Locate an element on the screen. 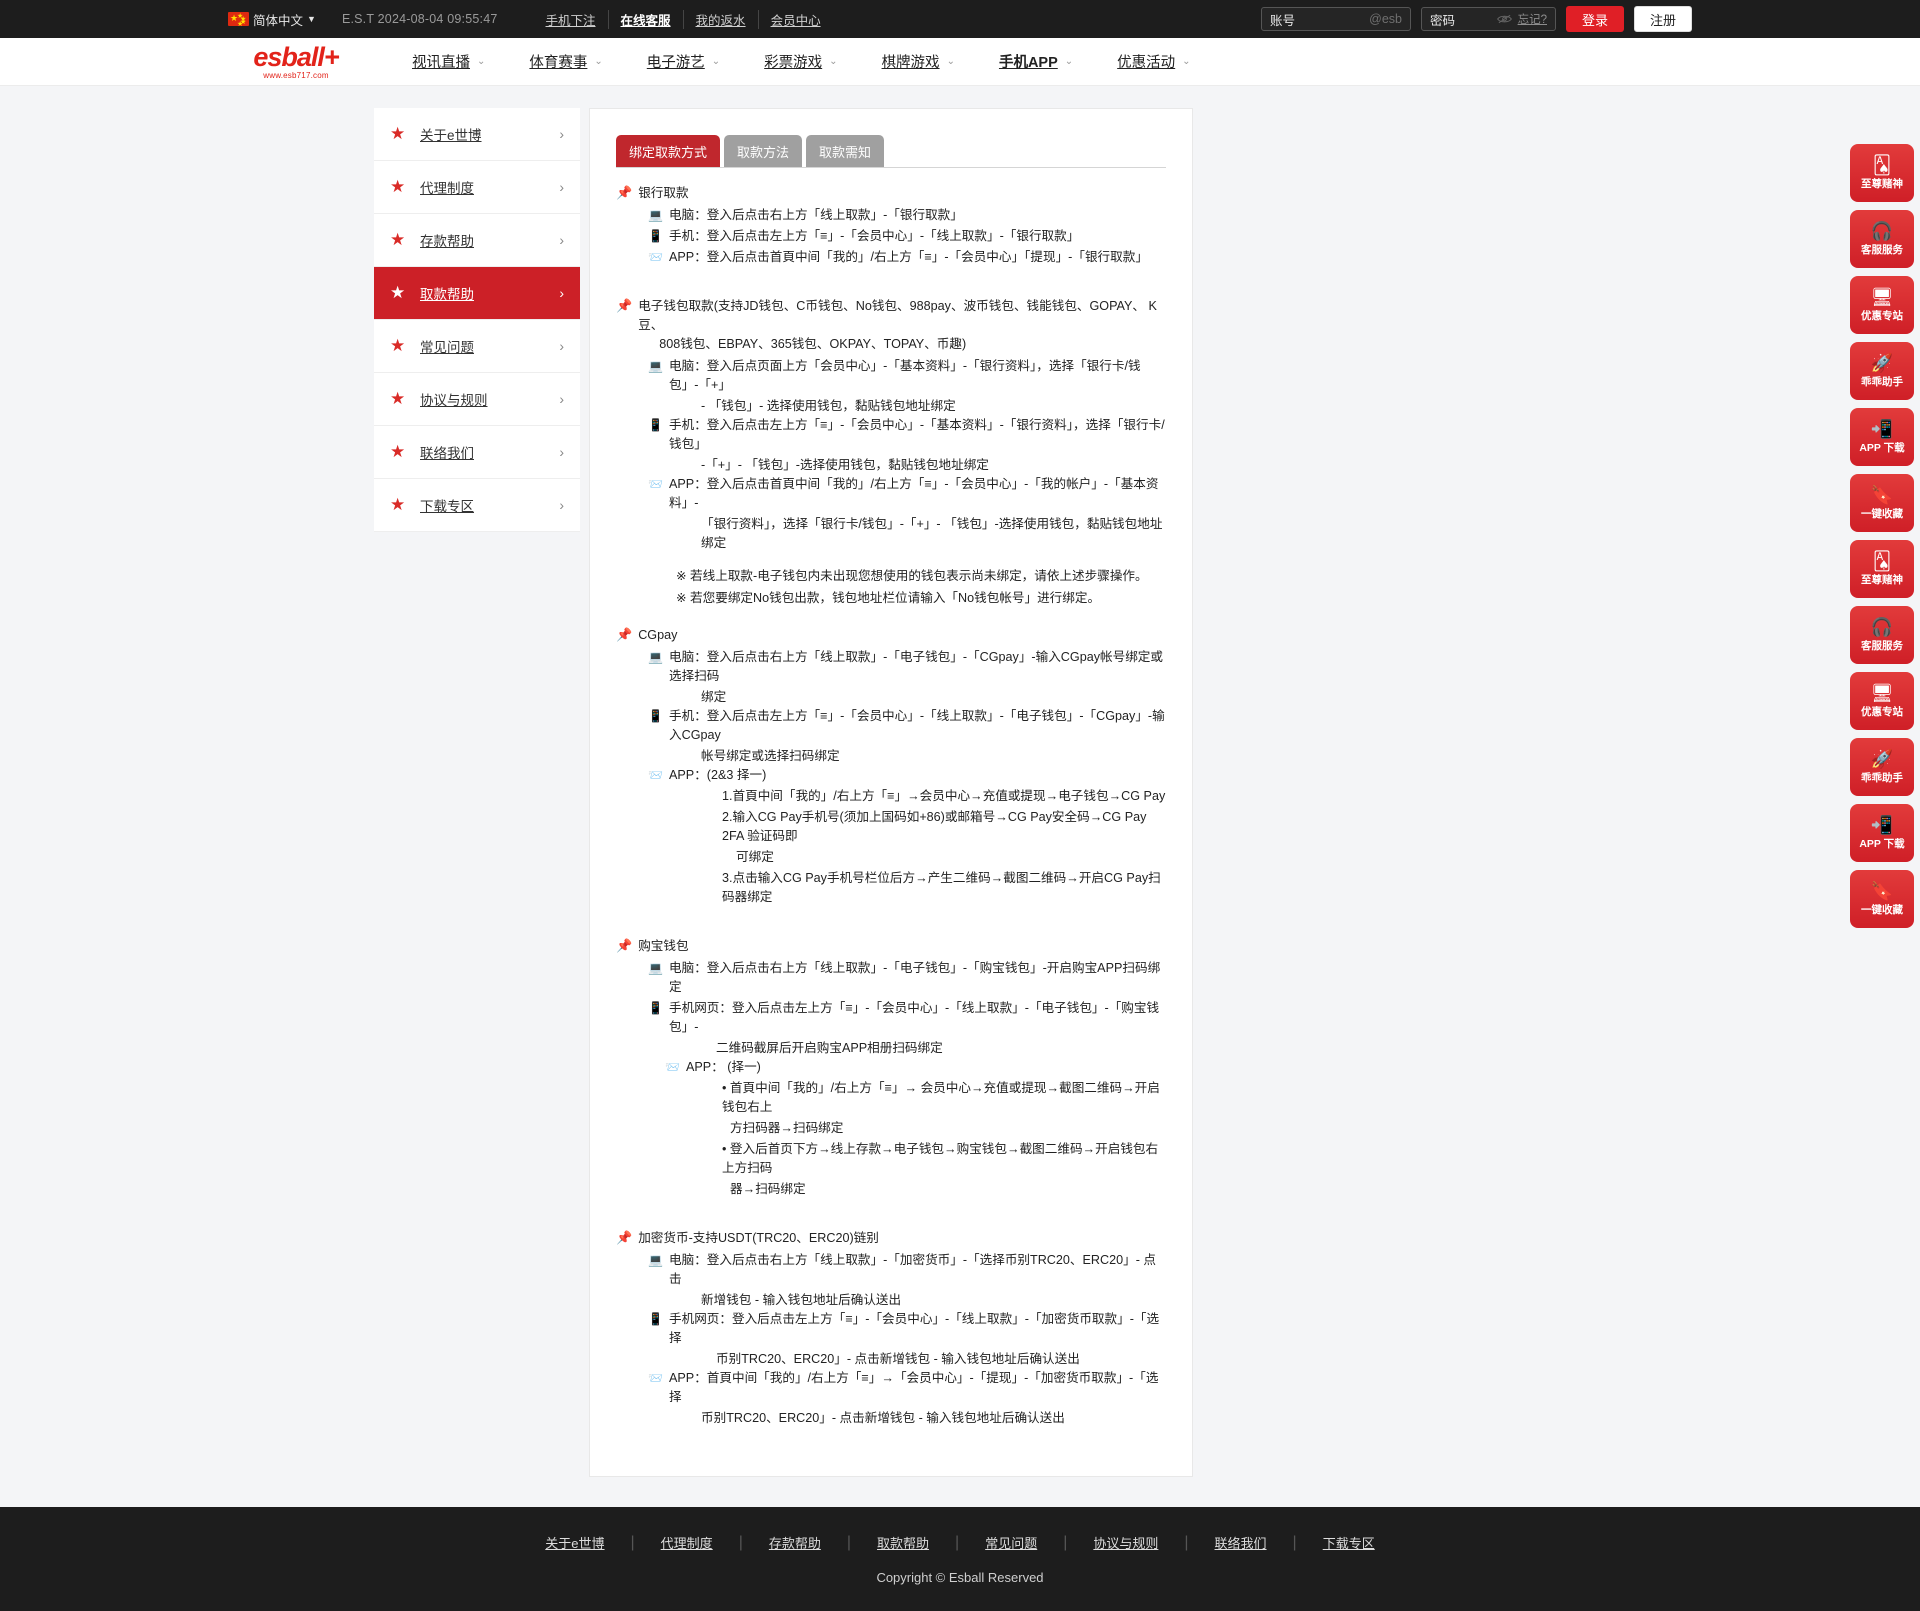 The height and width of the screenshot is (1611, 1920). row-continuation: 帐号绑定或选择扫码绑定 is located at coordinates (770, 756).